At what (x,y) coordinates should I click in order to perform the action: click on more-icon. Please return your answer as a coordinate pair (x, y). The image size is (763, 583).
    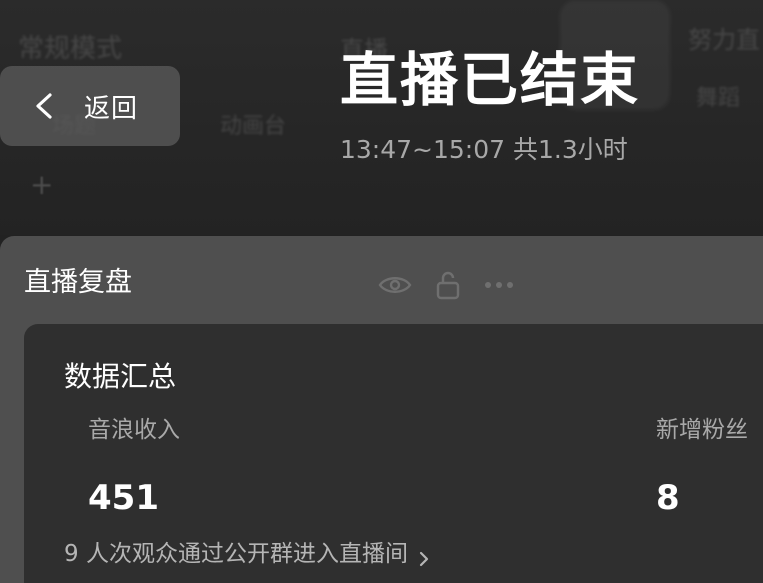
    Looking at the image, I should click on (499, 285).